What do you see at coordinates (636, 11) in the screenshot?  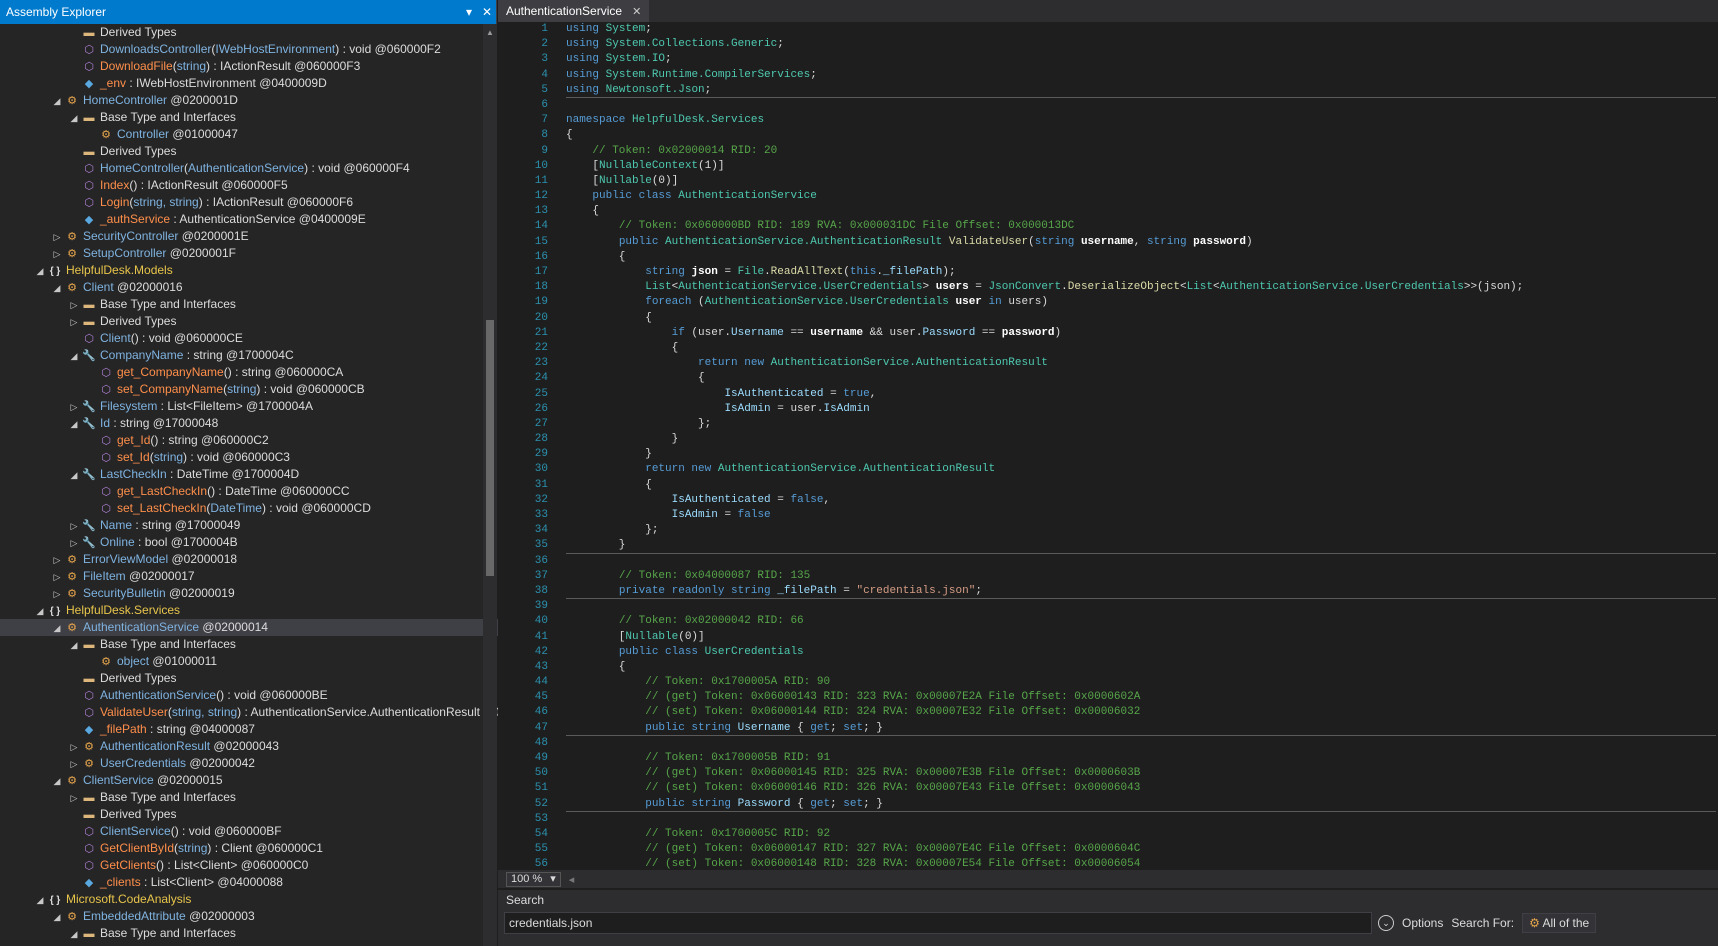 I see `close-tab-icon: ✕` at bounding box center [636, 11].